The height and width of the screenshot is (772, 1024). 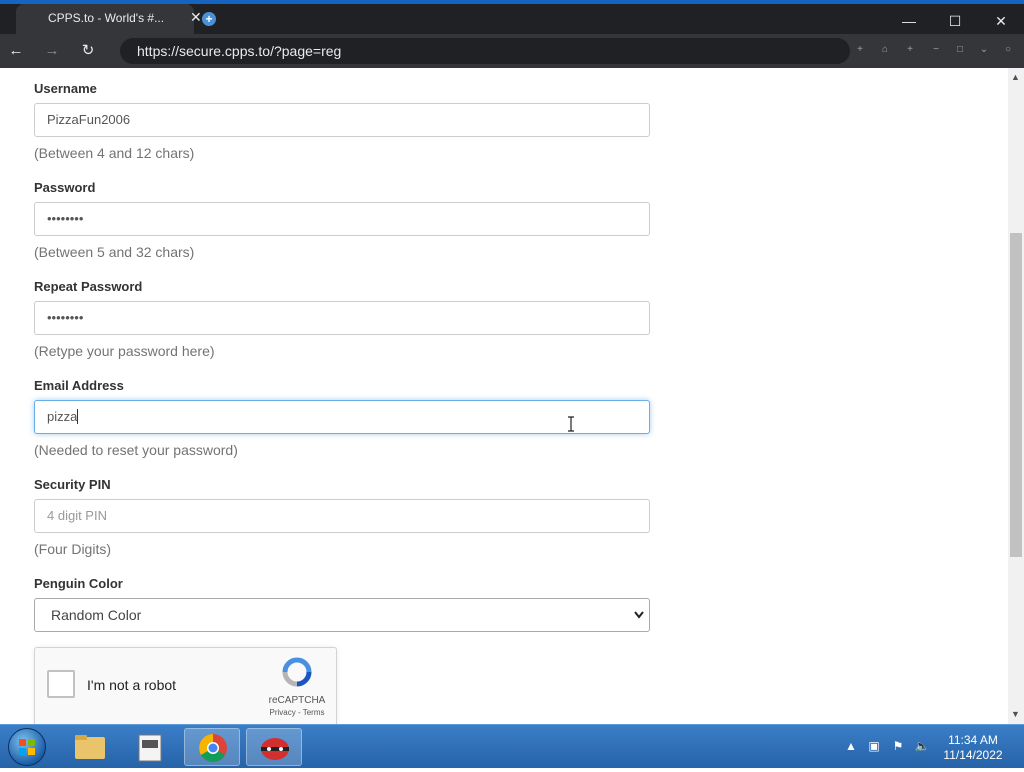 I want to click on reload-icon: ↻, so click(x=88, y=51).